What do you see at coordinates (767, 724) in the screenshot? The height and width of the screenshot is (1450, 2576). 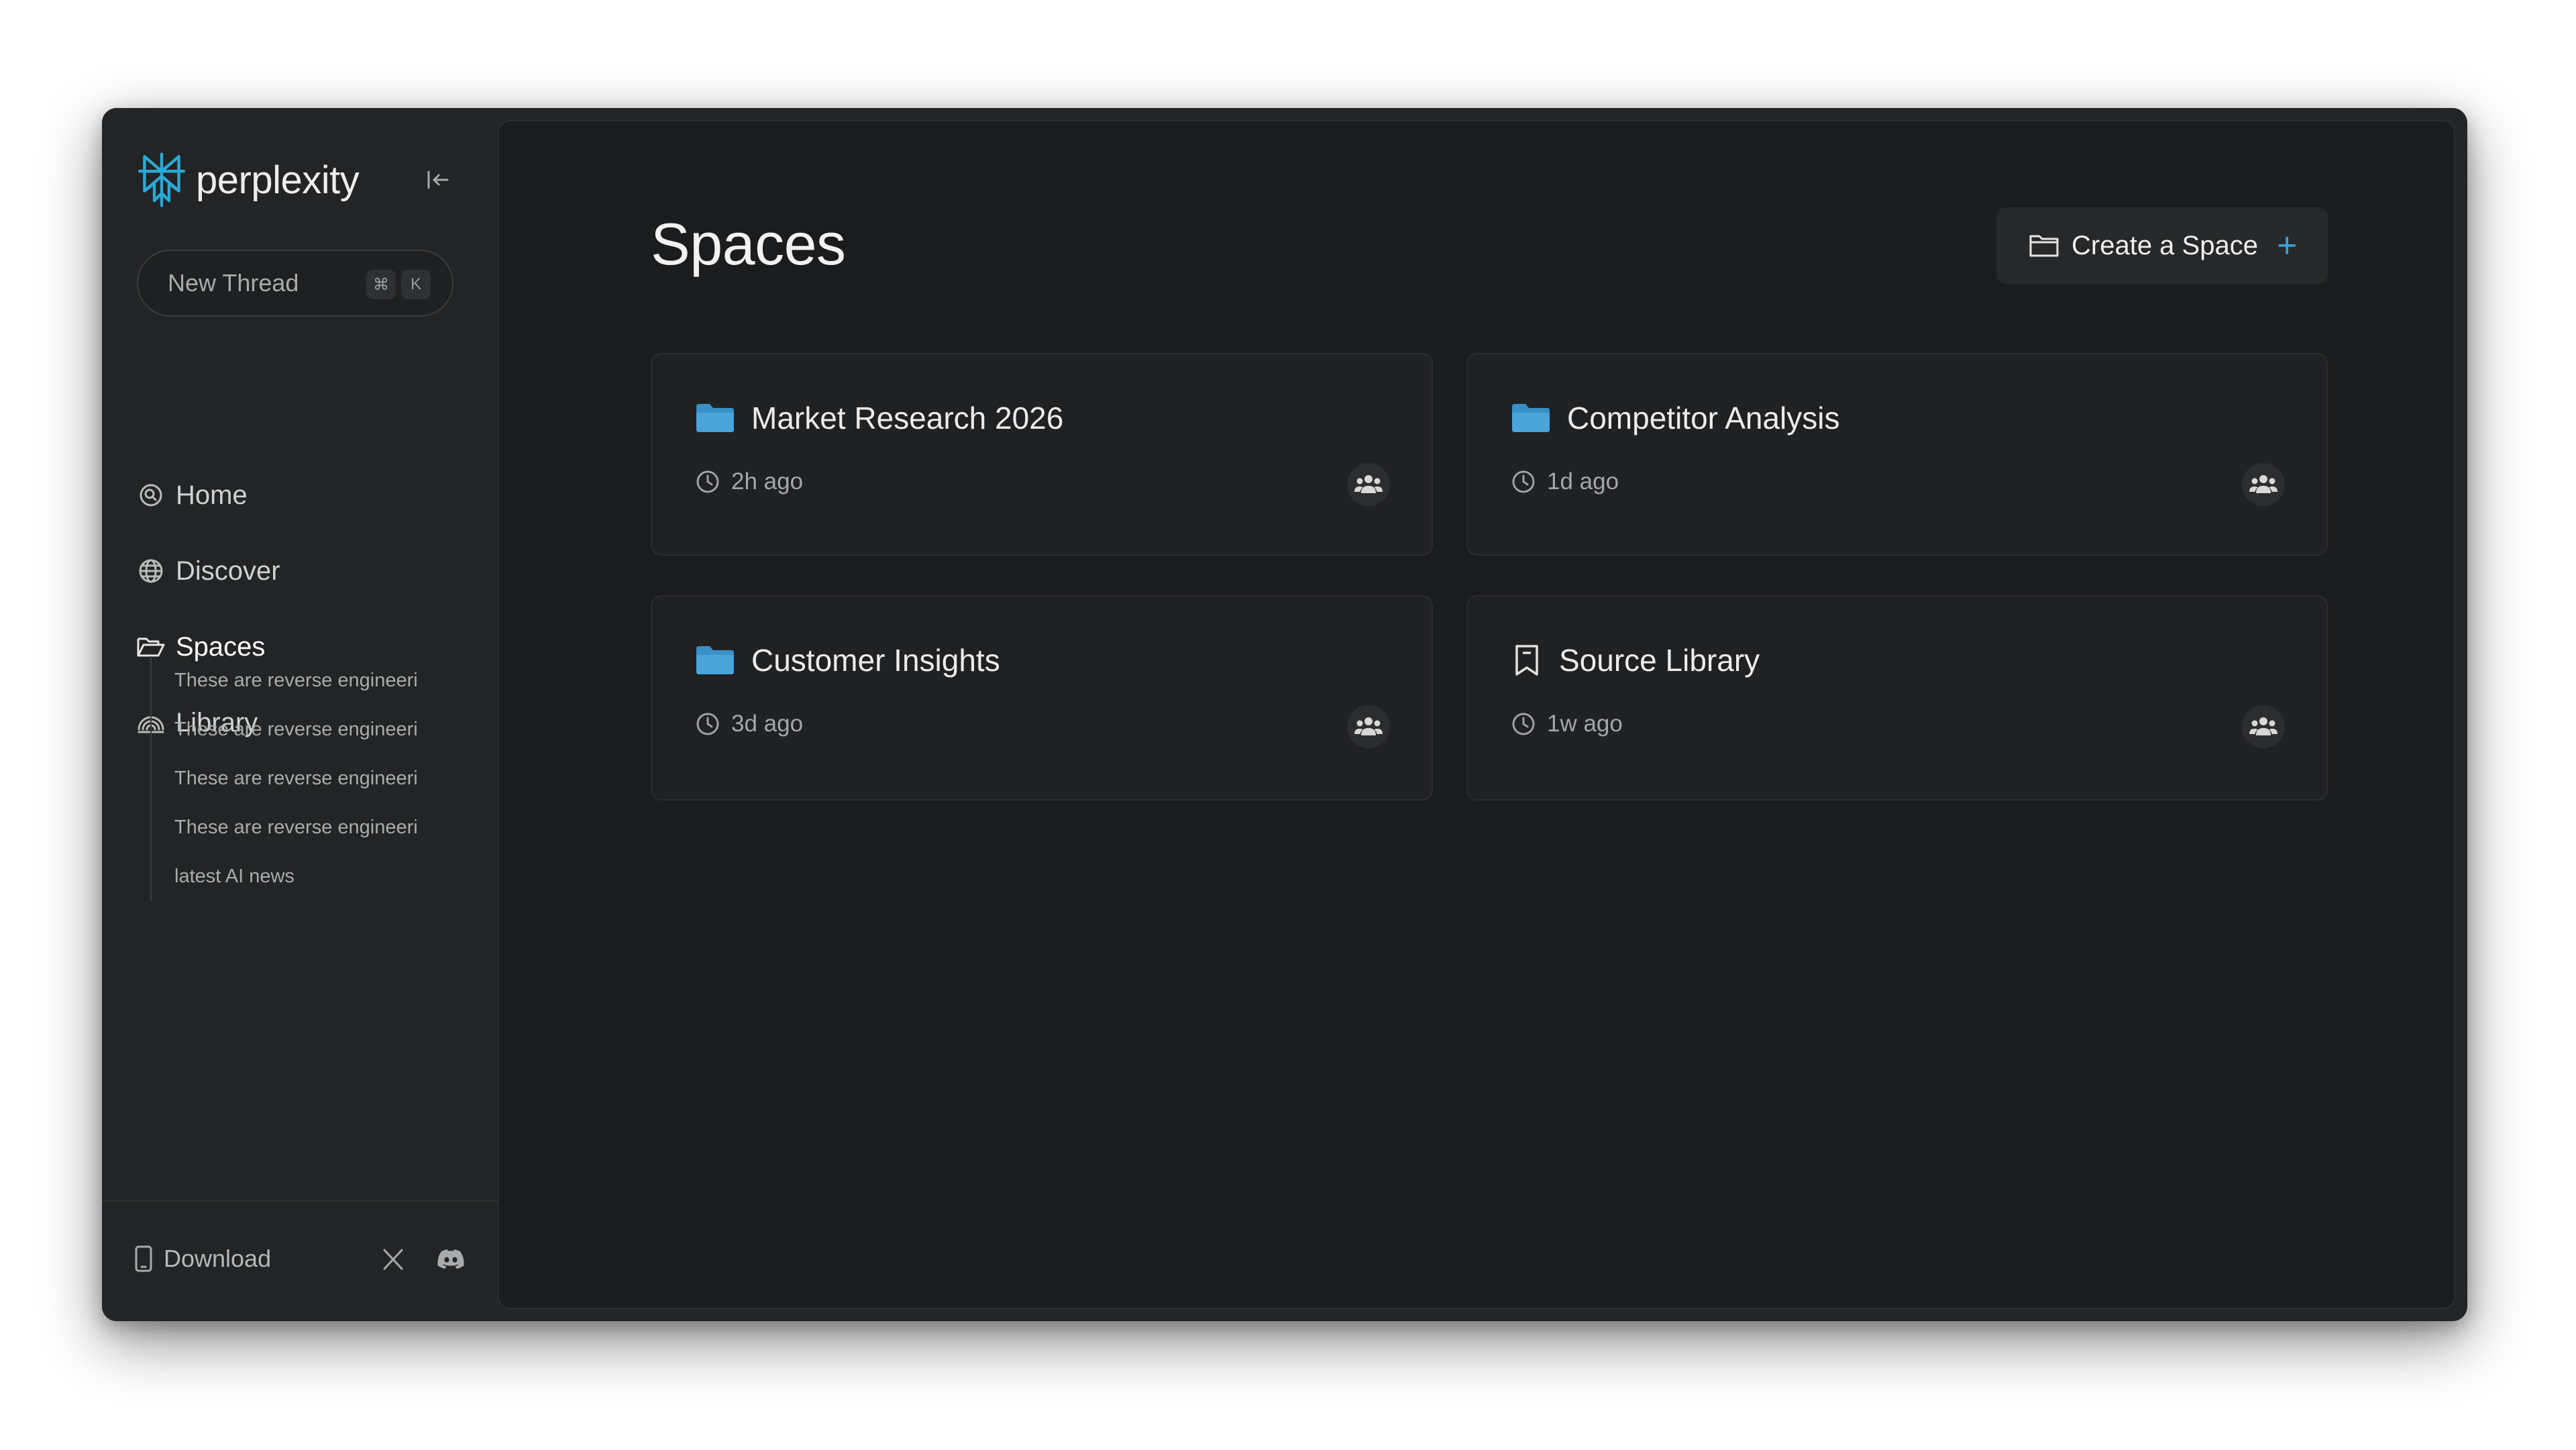 I see `space-updated: 3d ago` at bounding box center [767, 724].